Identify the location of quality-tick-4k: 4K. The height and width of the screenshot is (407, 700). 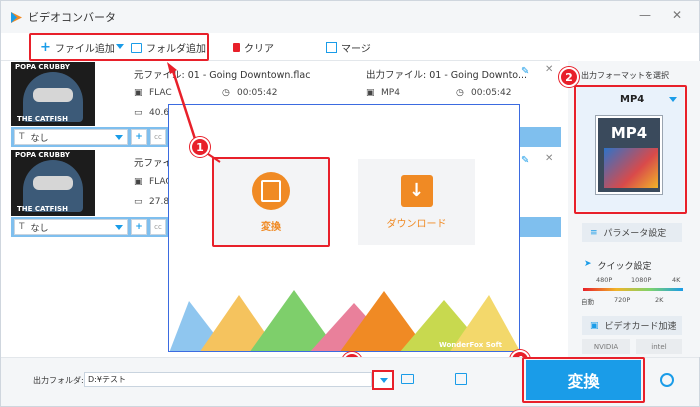
(676, 280).